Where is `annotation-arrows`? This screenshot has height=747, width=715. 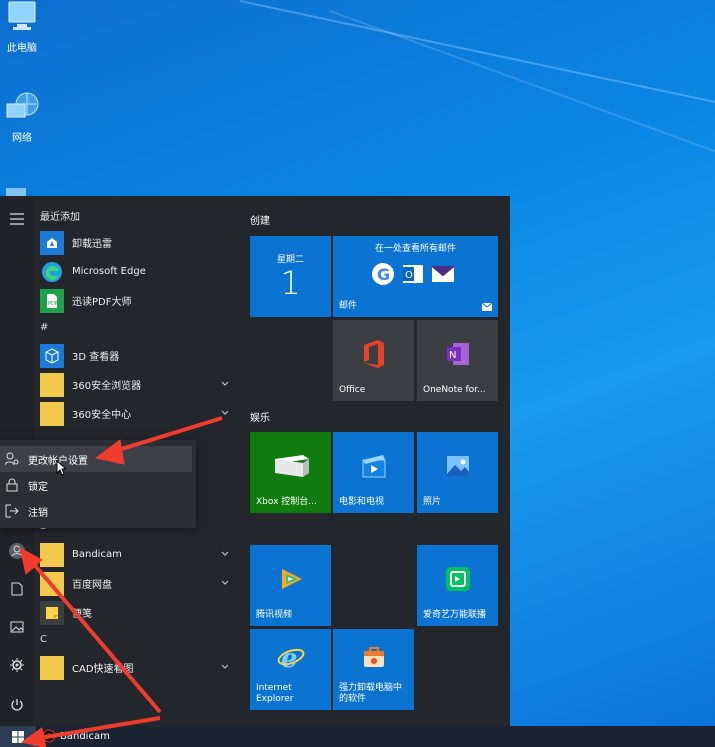 annotation-arrows is located at coordinates (121, 581).